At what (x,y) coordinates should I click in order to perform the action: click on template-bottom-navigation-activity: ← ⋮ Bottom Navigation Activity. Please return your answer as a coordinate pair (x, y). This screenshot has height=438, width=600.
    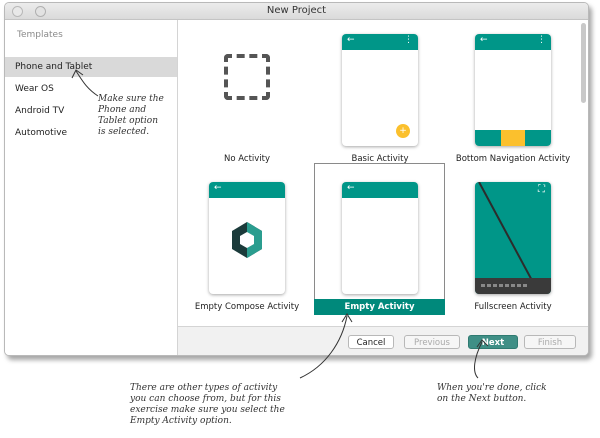
    Looking at the image, I should click on (513, 98).